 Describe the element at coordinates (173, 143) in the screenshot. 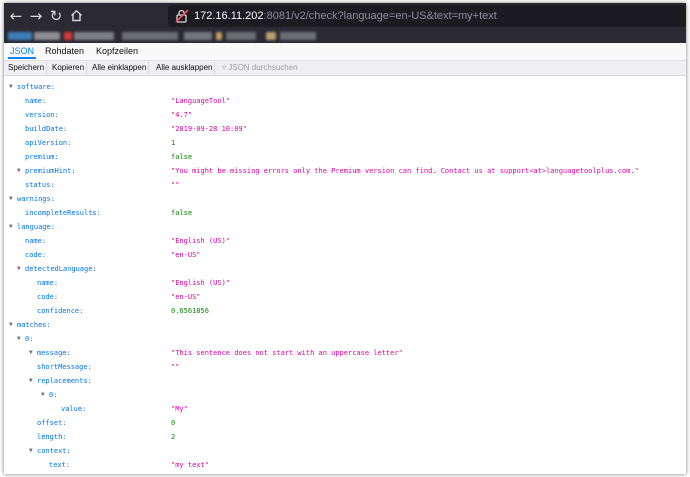

I see `json-value: 1` at that location.